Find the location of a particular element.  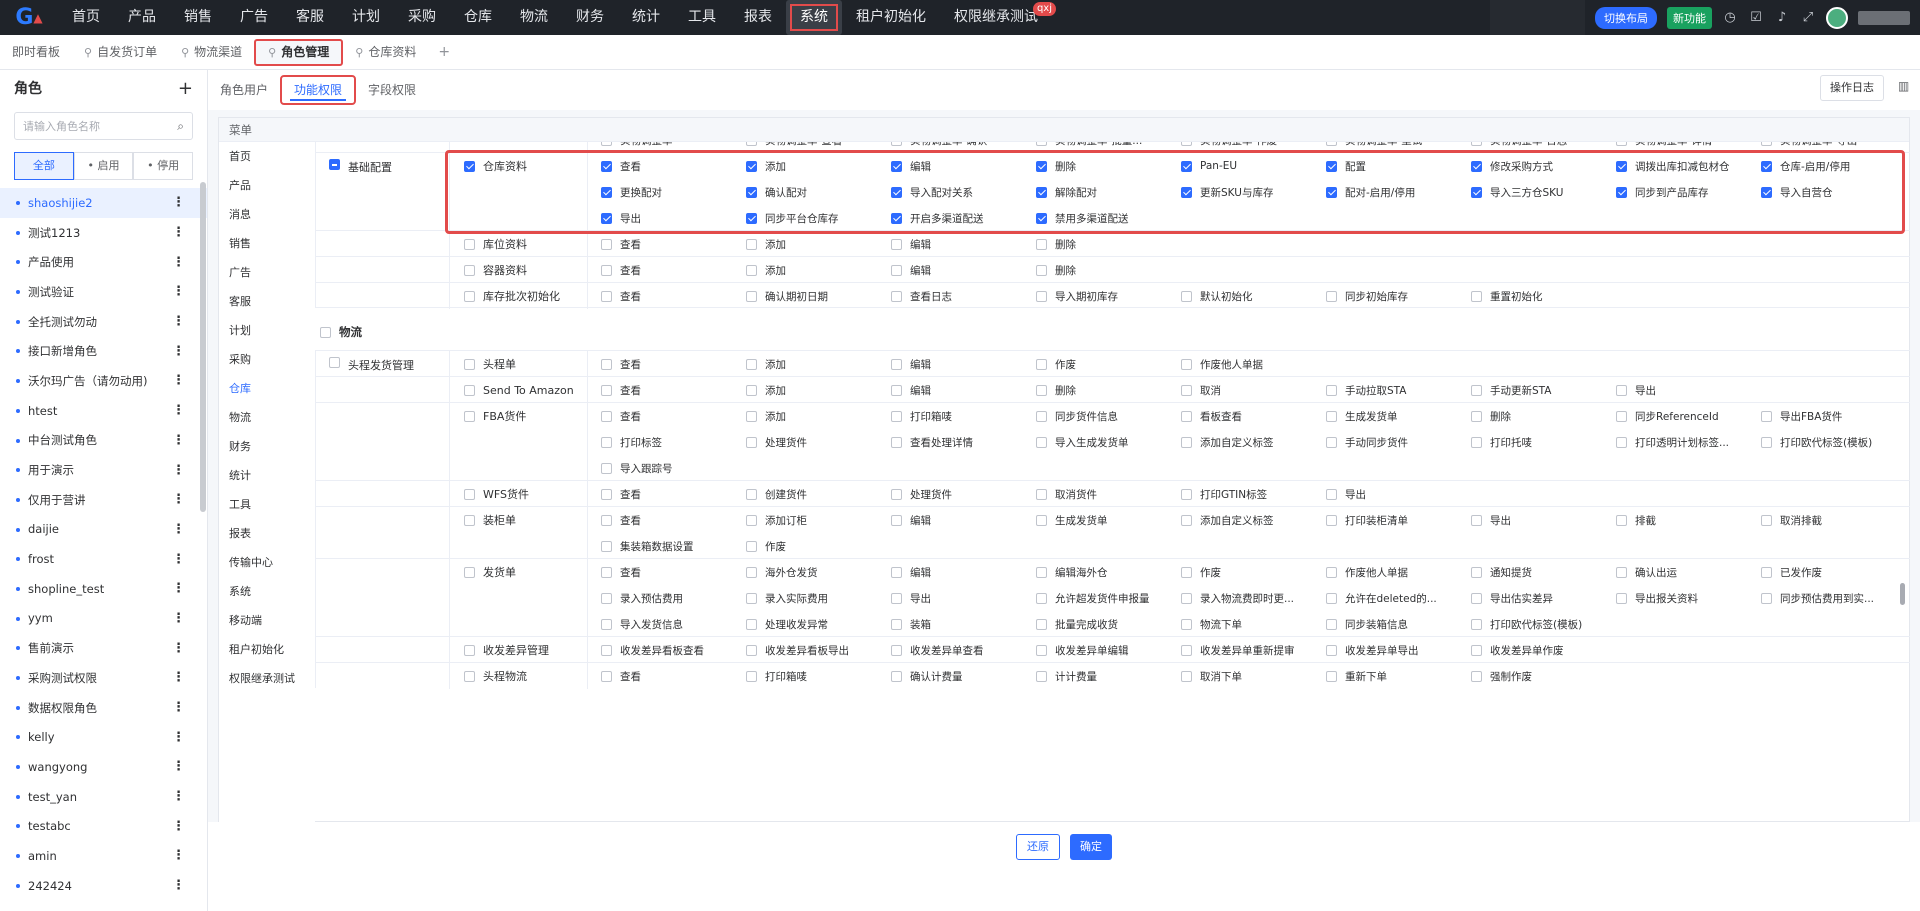

permission-item: 作废他人单据 is located at coordinates (1385, 572).